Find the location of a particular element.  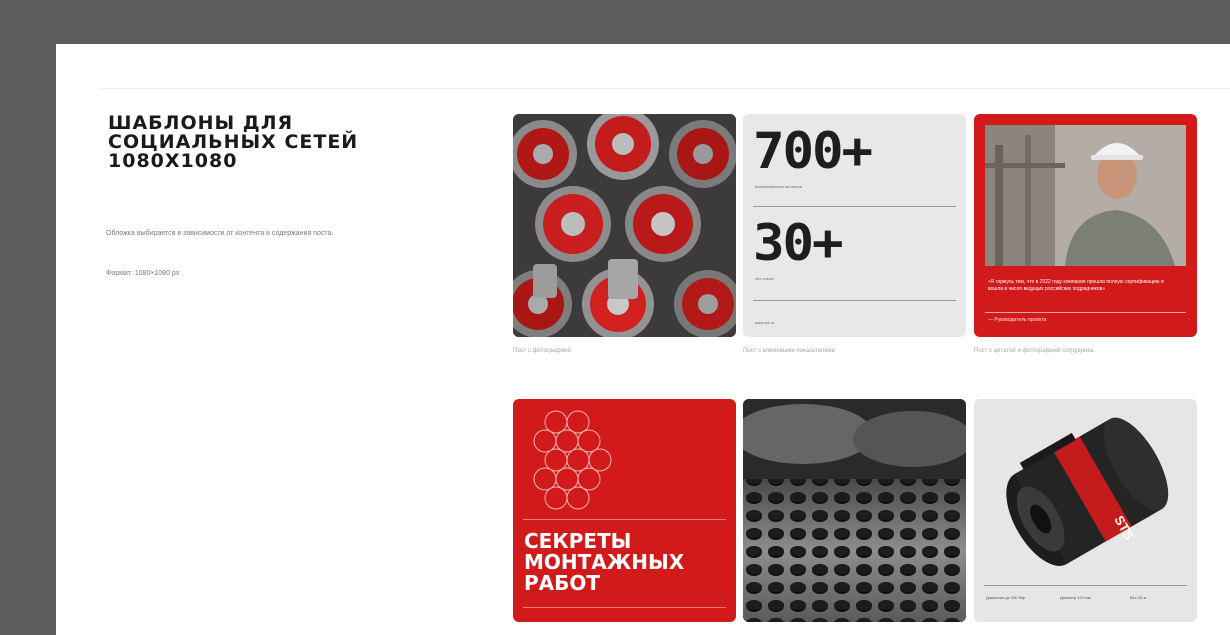

card-caption: Пост с цитатой и фотографией сотрудника is located at coordinates (1034, 351).